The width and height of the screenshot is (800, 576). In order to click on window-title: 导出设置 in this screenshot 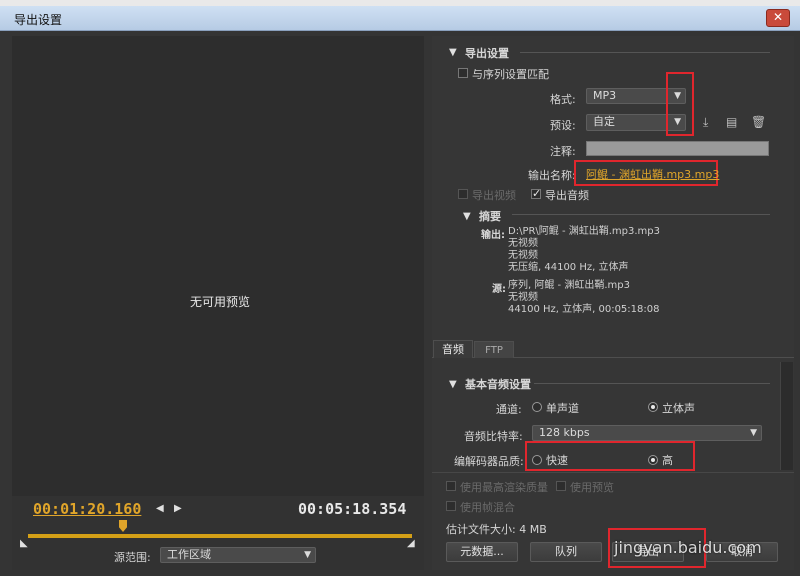, I will do `click(38, 20)`.